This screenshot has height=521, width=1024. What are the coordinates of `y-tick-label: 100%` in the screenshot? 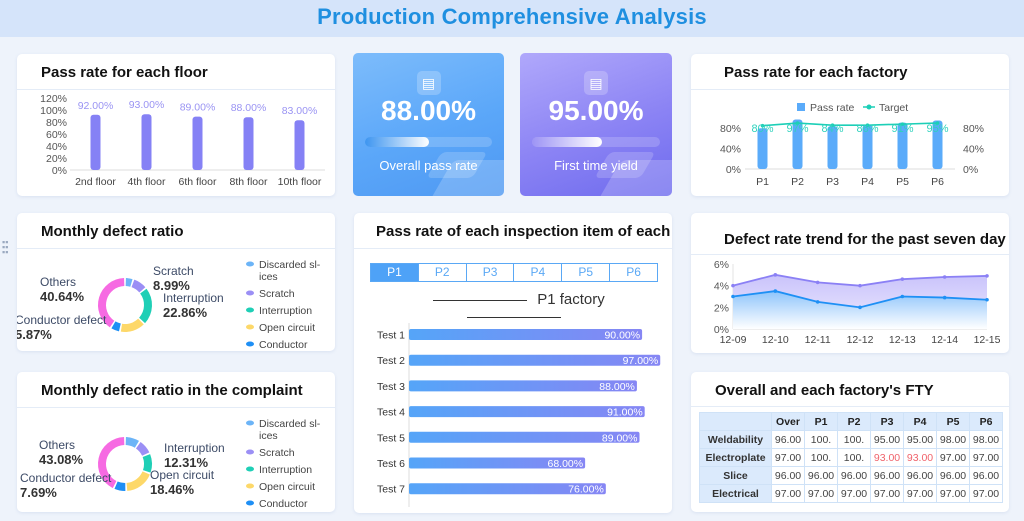 It's located at (53, 111).